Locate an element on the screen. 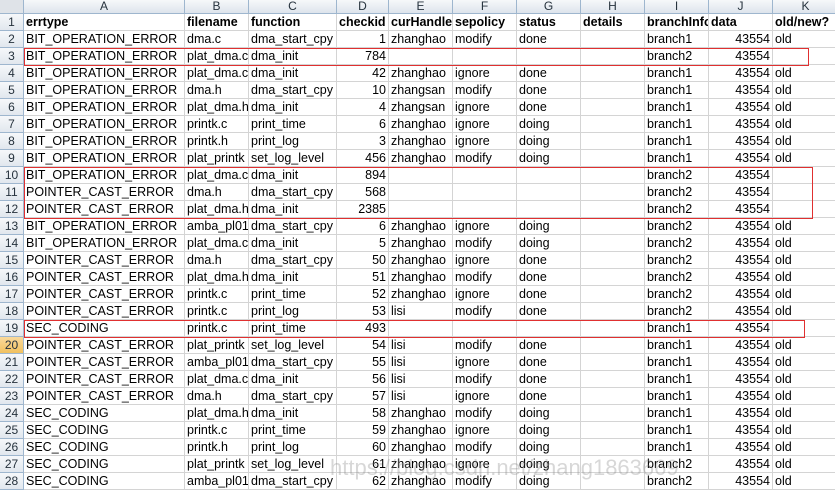 Image resolution: width=835 pixels, height=495 pixels. row-header: 23 is located at coordinates (12, 396).